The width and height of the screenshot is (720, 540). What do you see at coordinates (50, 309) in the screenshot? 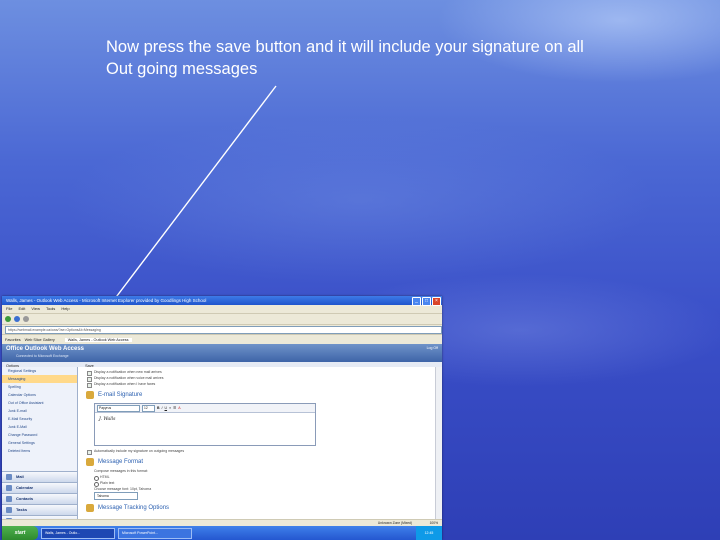
I see `menu-tools: Tools` at bounding box center [50, 309].